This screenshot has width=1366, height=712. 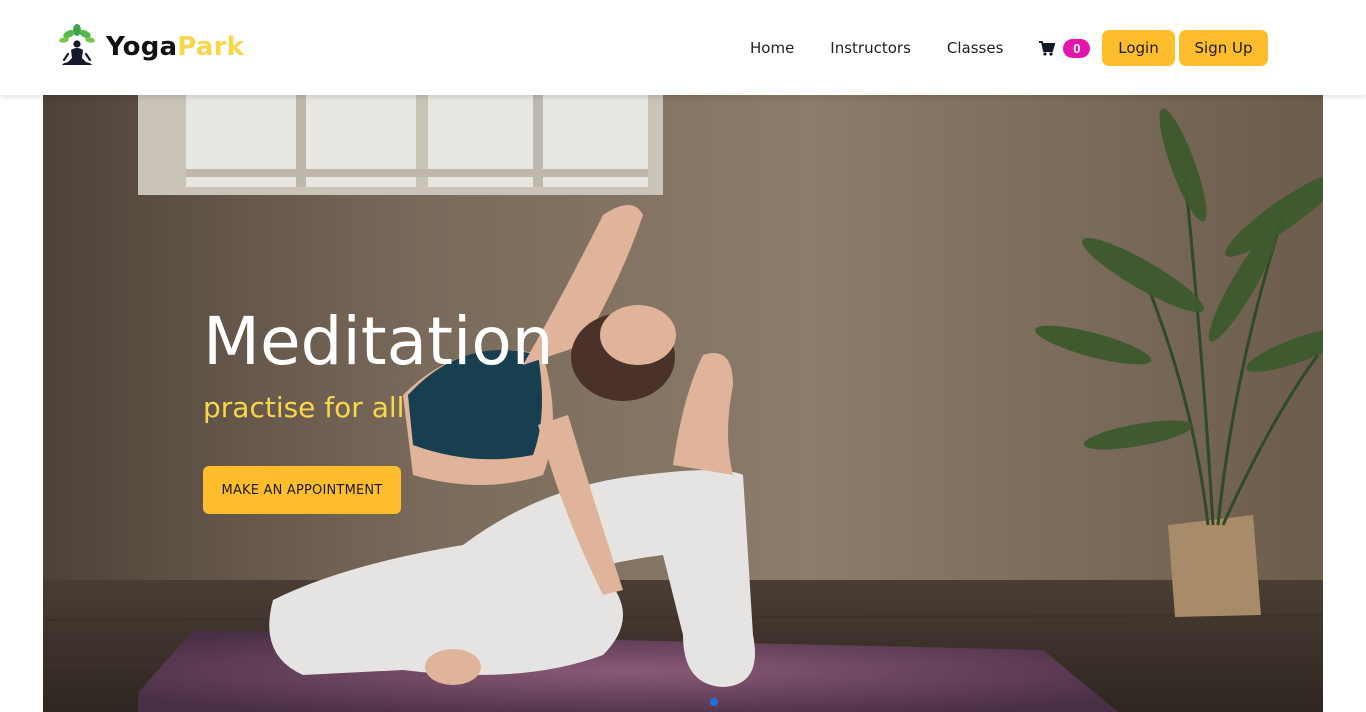 I want to click on meditation-logo-icon, so click(x=77, y=44).